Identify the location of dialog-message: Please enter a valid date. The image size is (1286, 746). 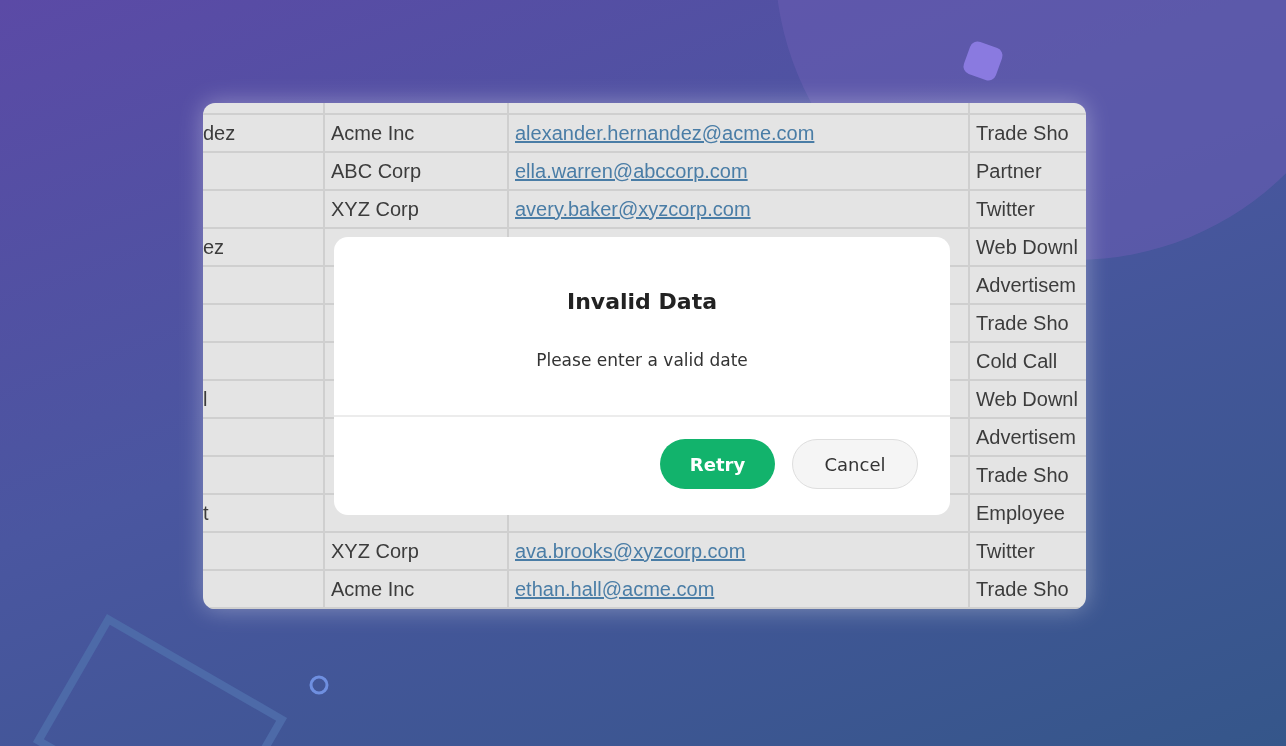
(642, 360).